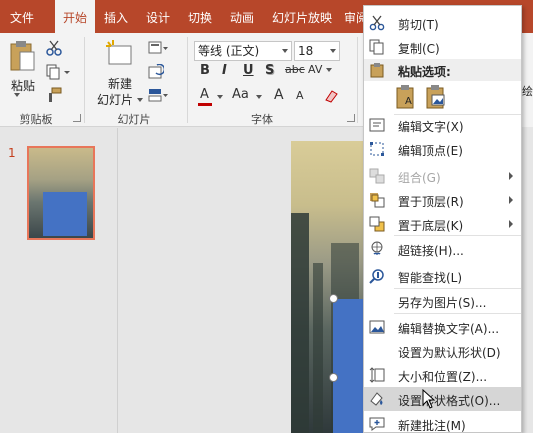 This screenshot has height=433, width=533. Describe the element at coordinates (269, 70) in the screenshot. I see `shadow-button: S` at that location.